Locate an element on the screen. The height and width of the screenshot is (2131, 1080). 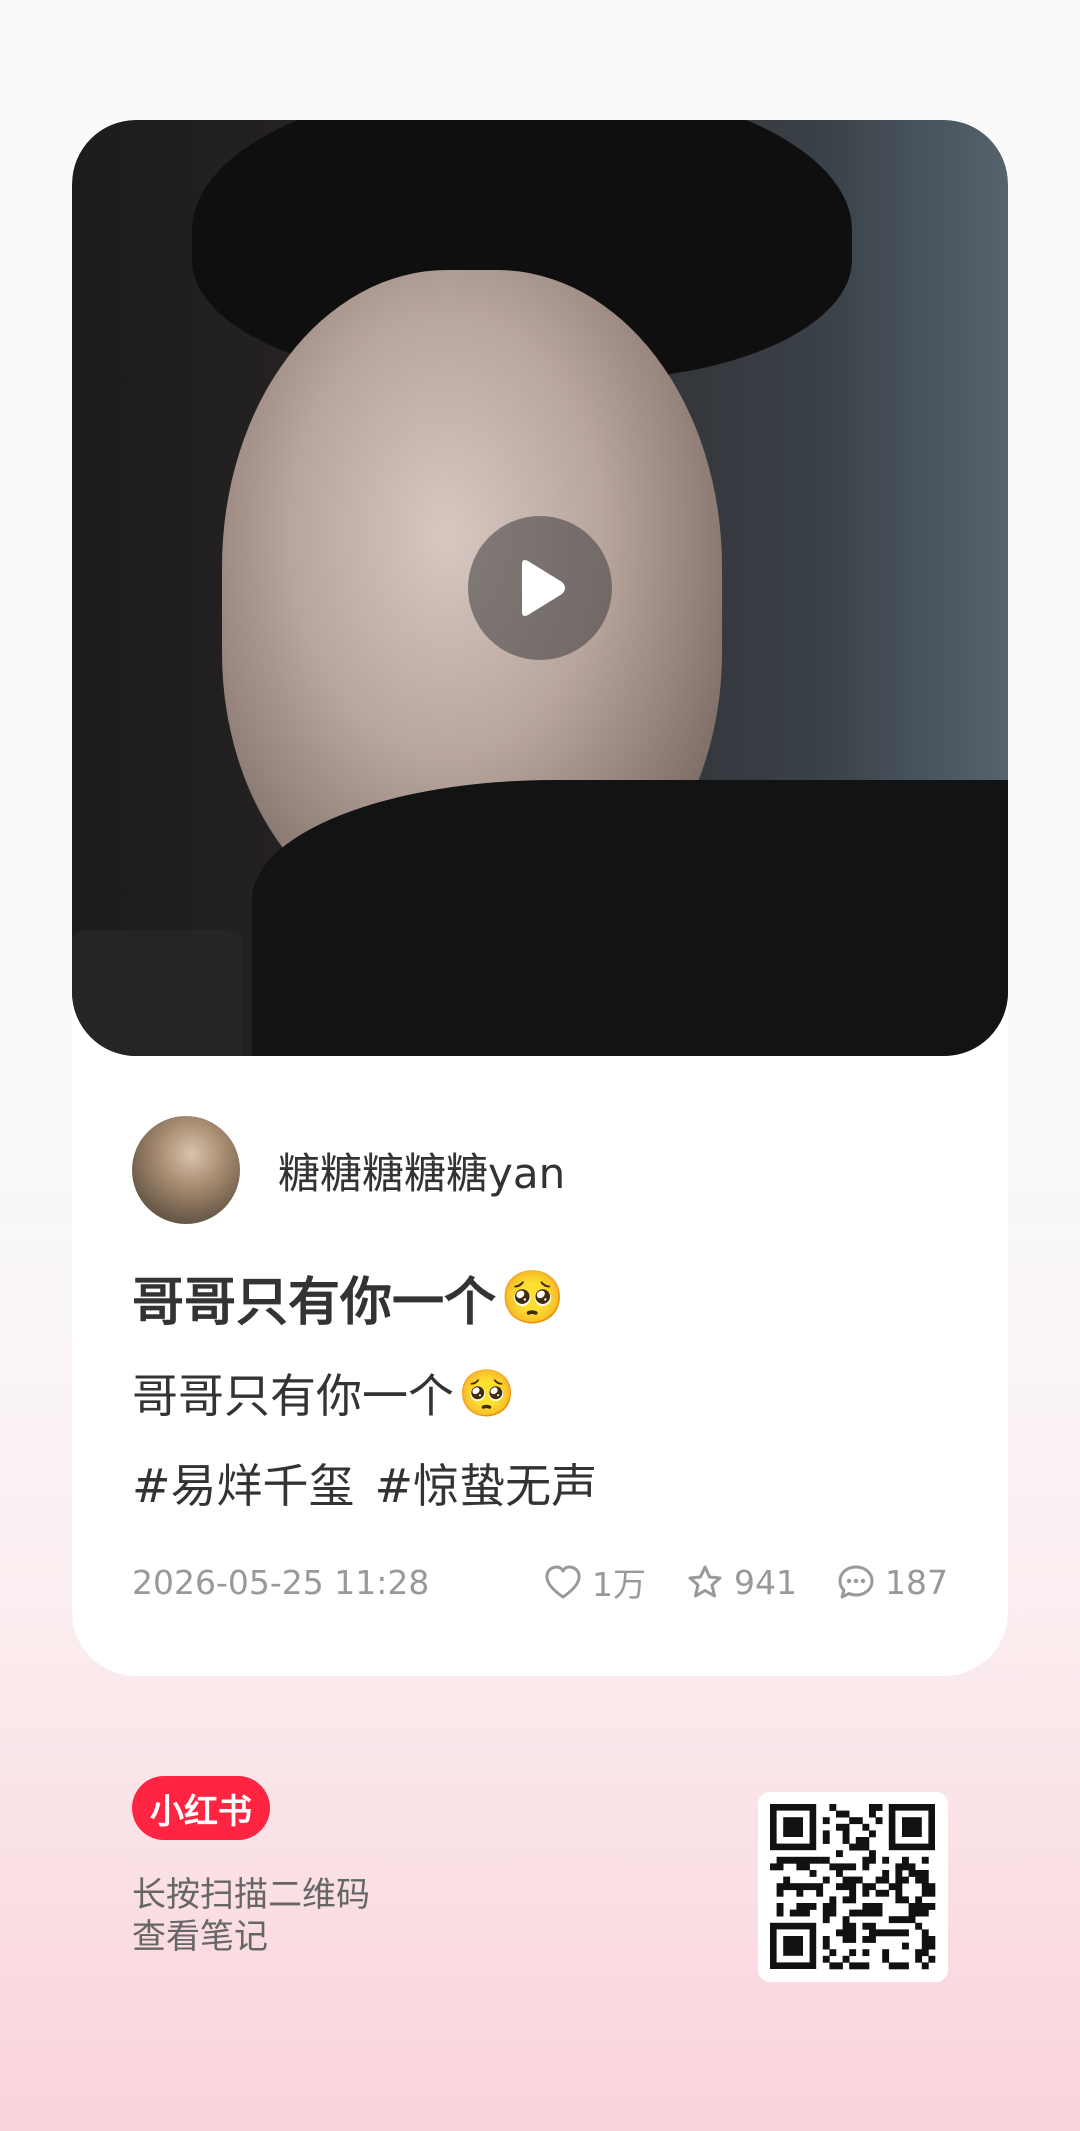
note-title: 哥哥只有你一个 🥺 is located at coordinates (348, 1297).